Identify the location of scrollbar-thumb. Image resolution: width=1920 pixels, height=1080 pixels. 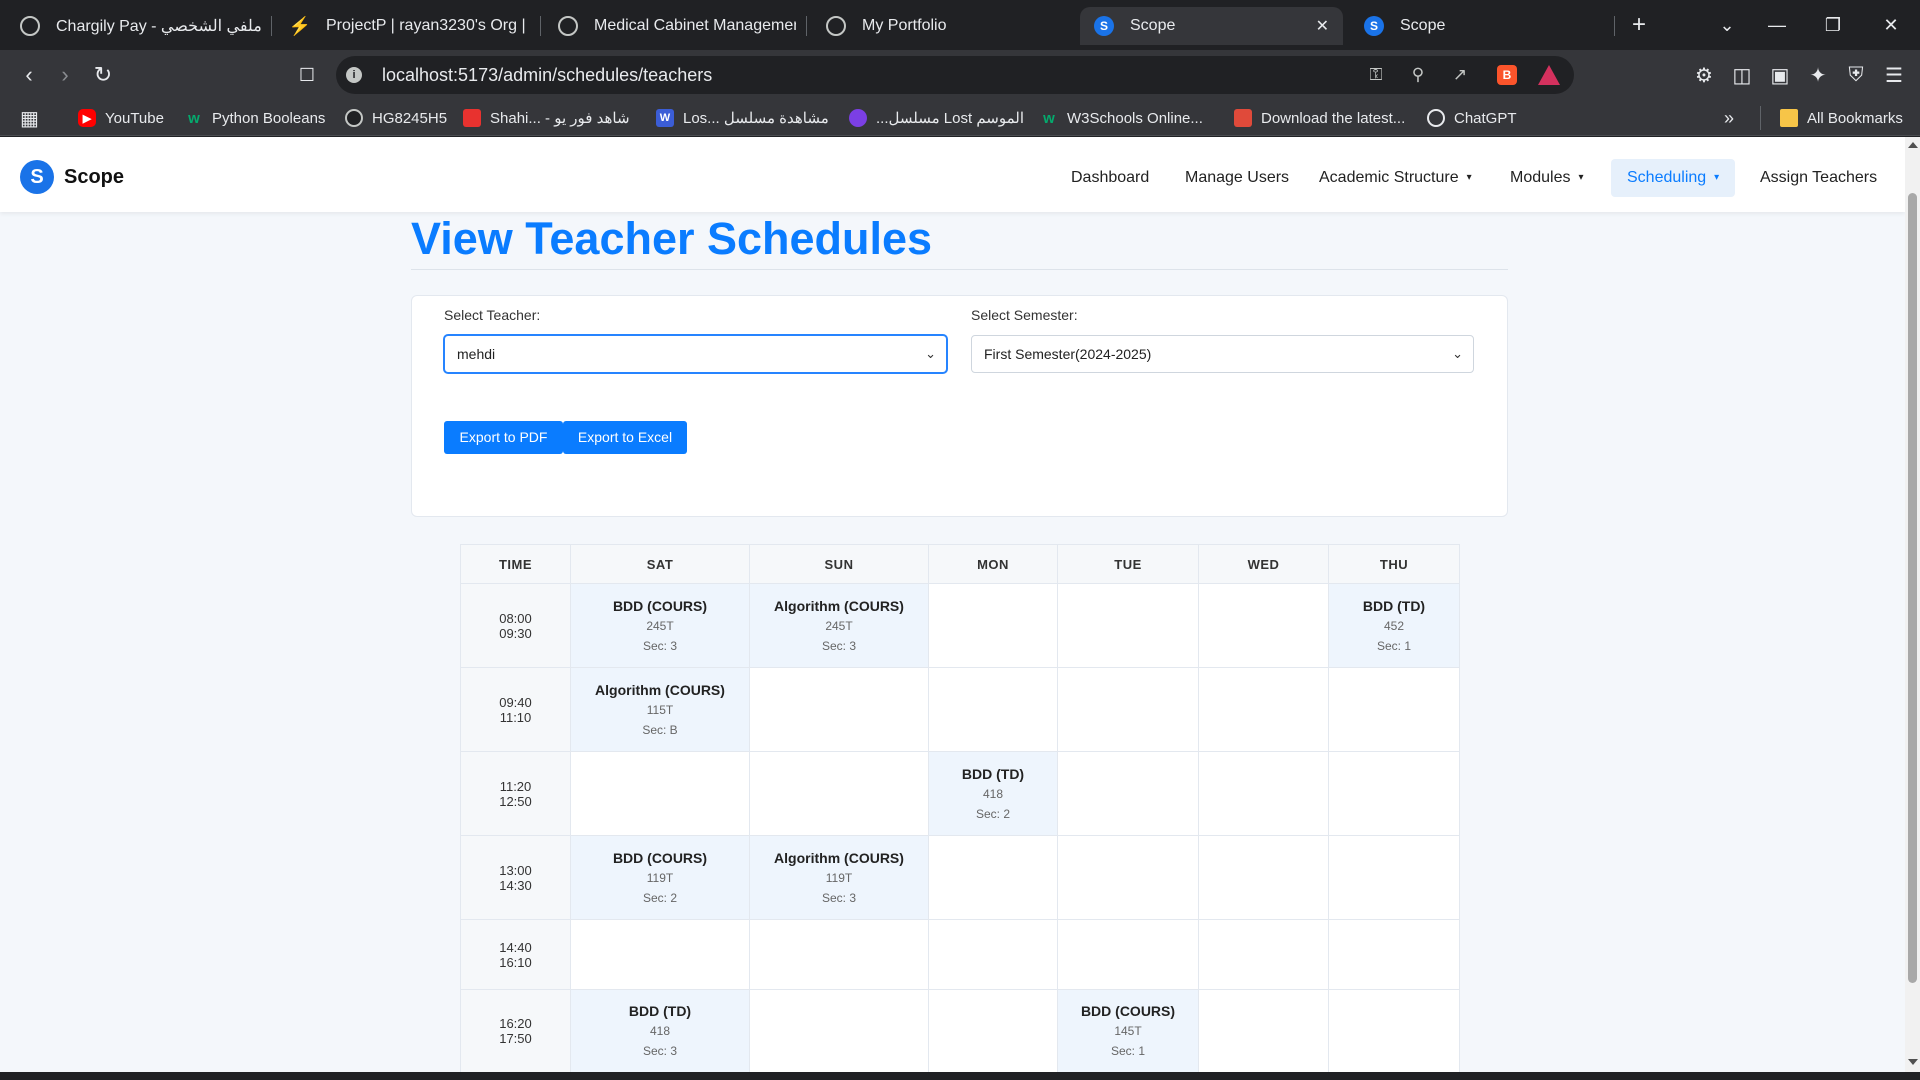
(1912, 588).